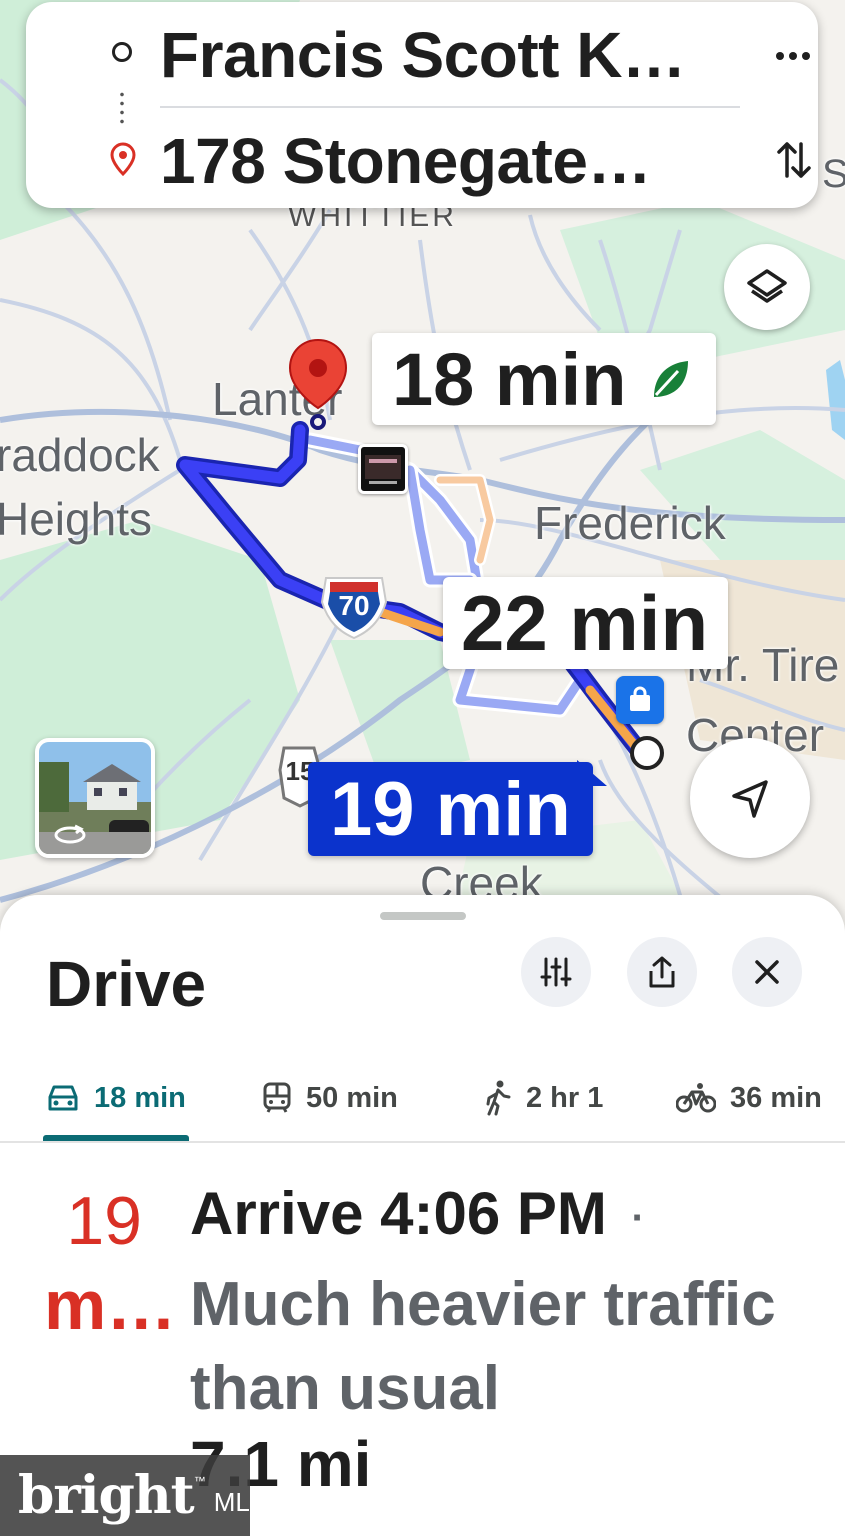  I want to click on eco-leaf-icon, so click(671, 379).